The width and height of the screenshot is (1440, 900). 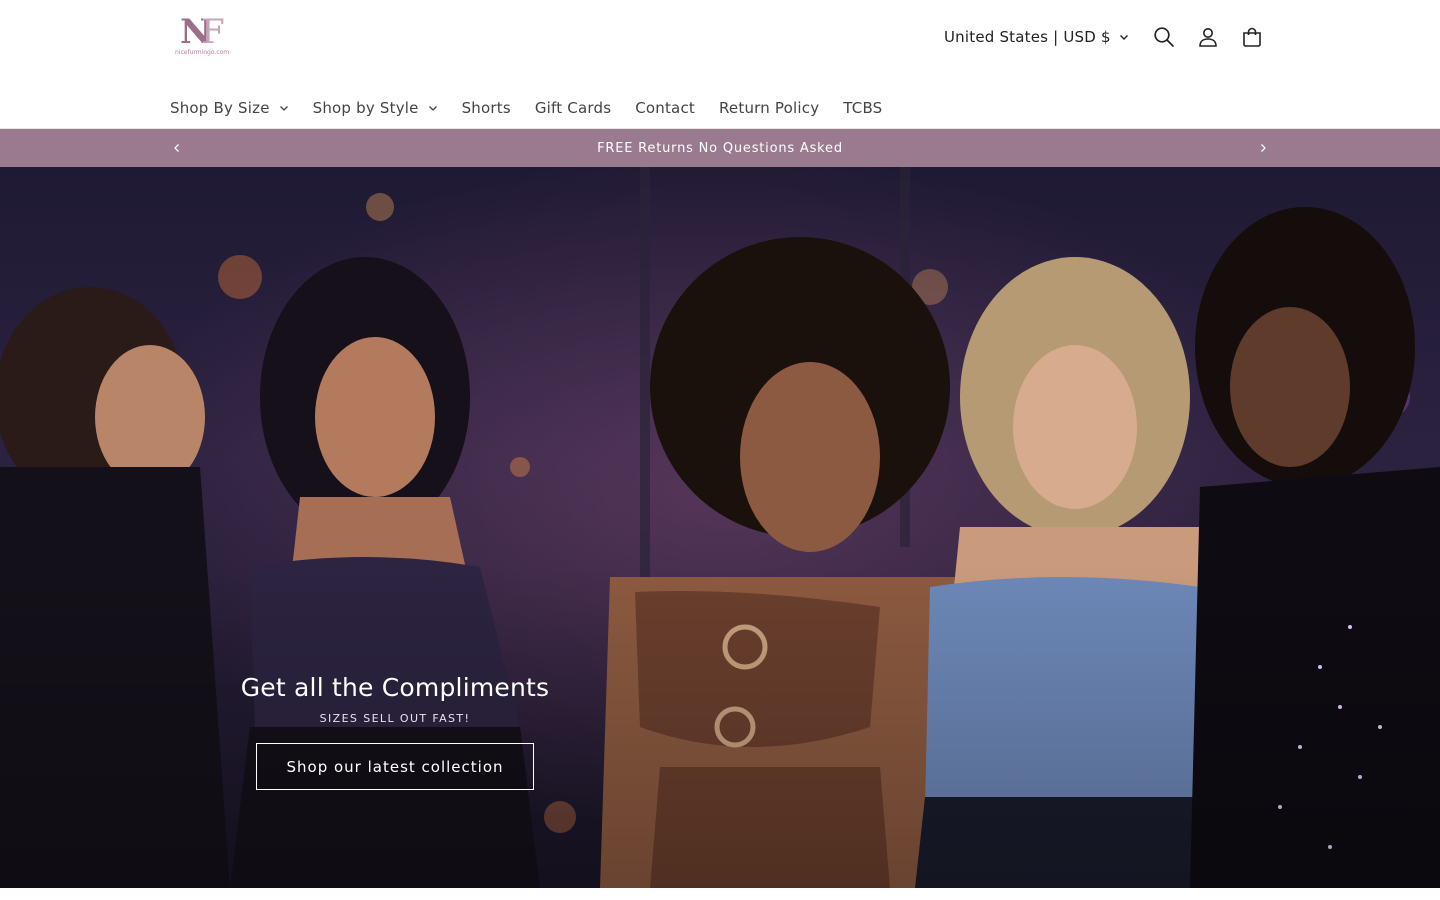 I want to click on chevron-right-icon, so click(x=1263, y=148).